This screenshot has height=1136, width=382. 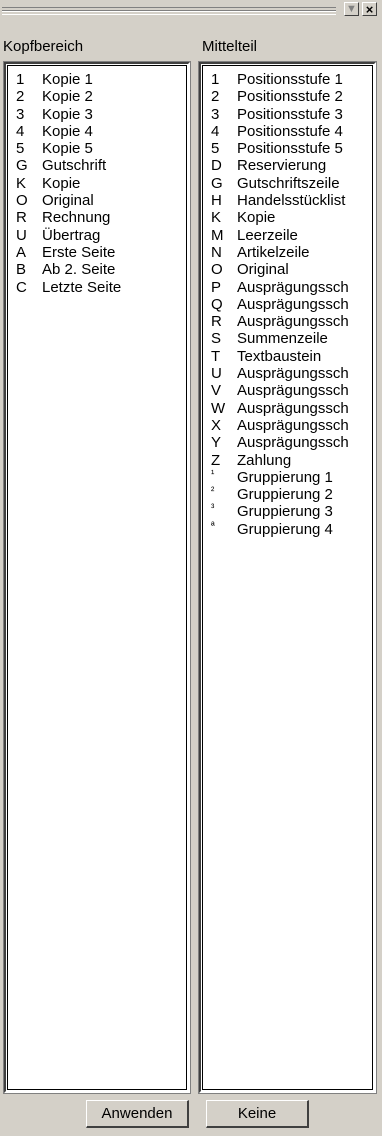 What do you see at coordinates (216, 425) in the screenshot?
I see `list-item-key: X` at bounding box center [216, 425].